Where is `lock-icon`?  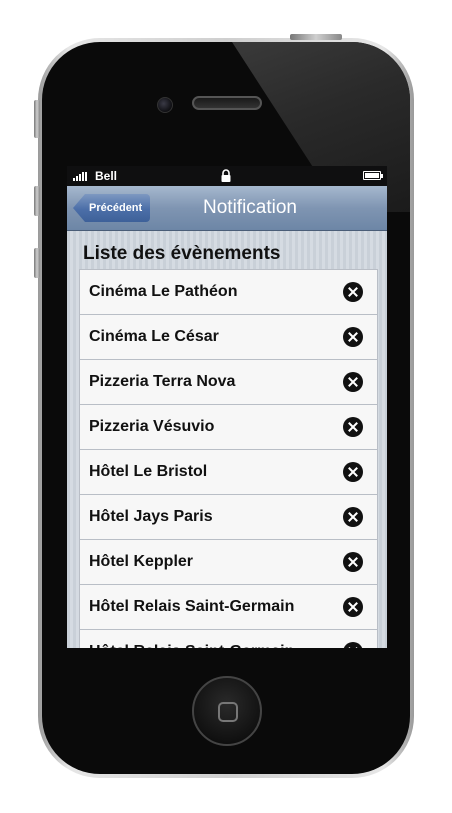
lock-icon is located at coordinates (226, 175).